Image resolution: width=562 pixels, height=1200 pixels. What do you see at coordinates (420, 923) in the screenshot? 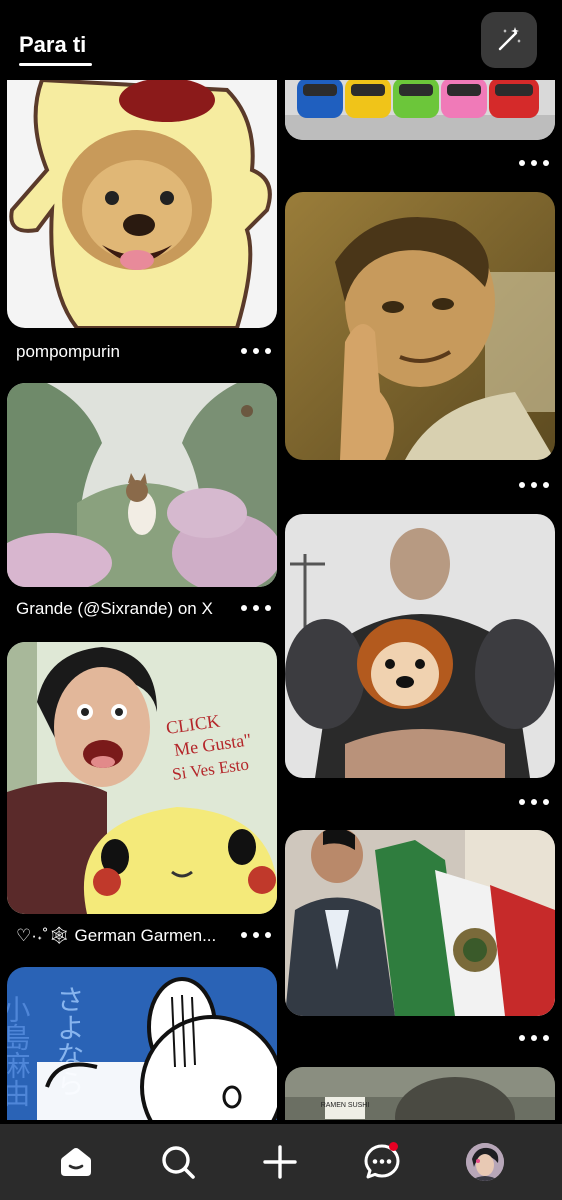
I see `pin-image-mexico-flag` at bounding box center [420, 923].